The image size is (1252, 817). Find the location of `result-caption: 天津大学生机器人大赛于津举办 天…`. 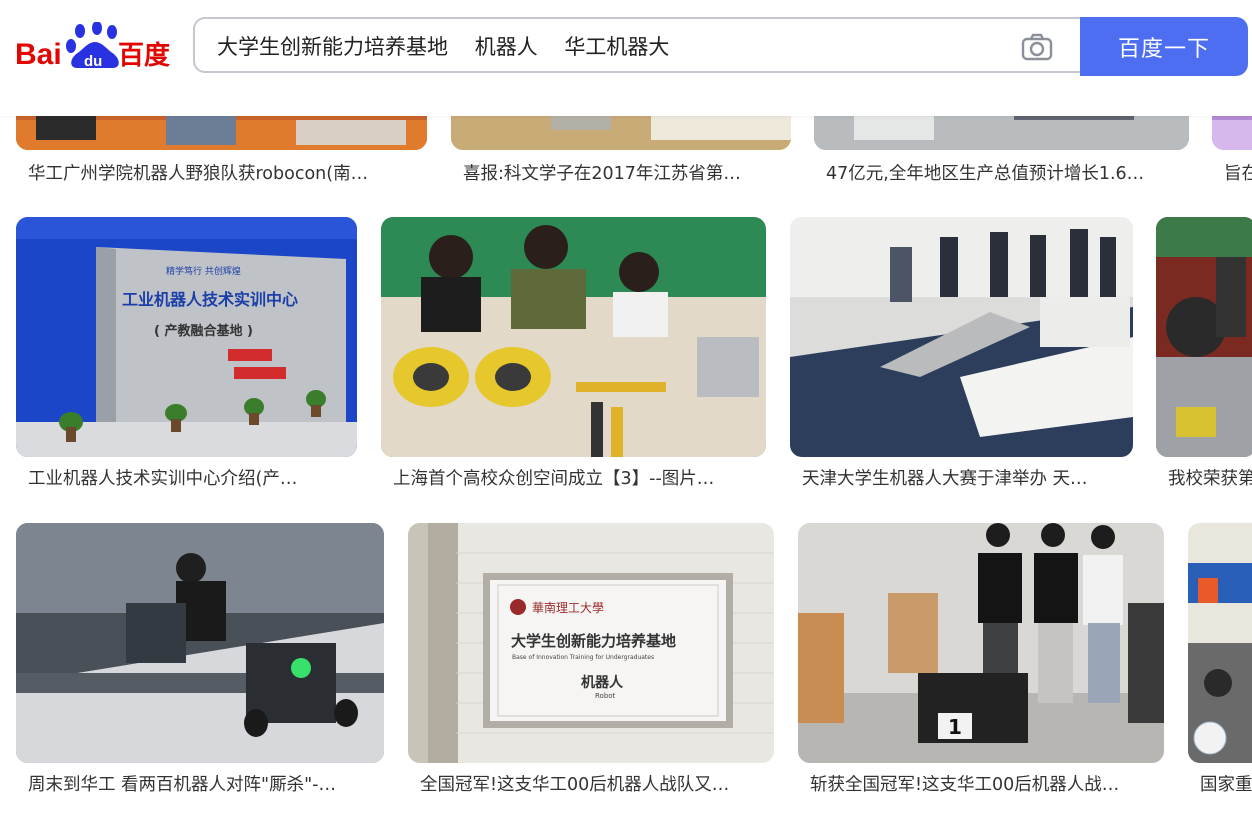

result-caption: 天津大学生机器人大赛于津举办 天… is located at coordinates (964, 477).